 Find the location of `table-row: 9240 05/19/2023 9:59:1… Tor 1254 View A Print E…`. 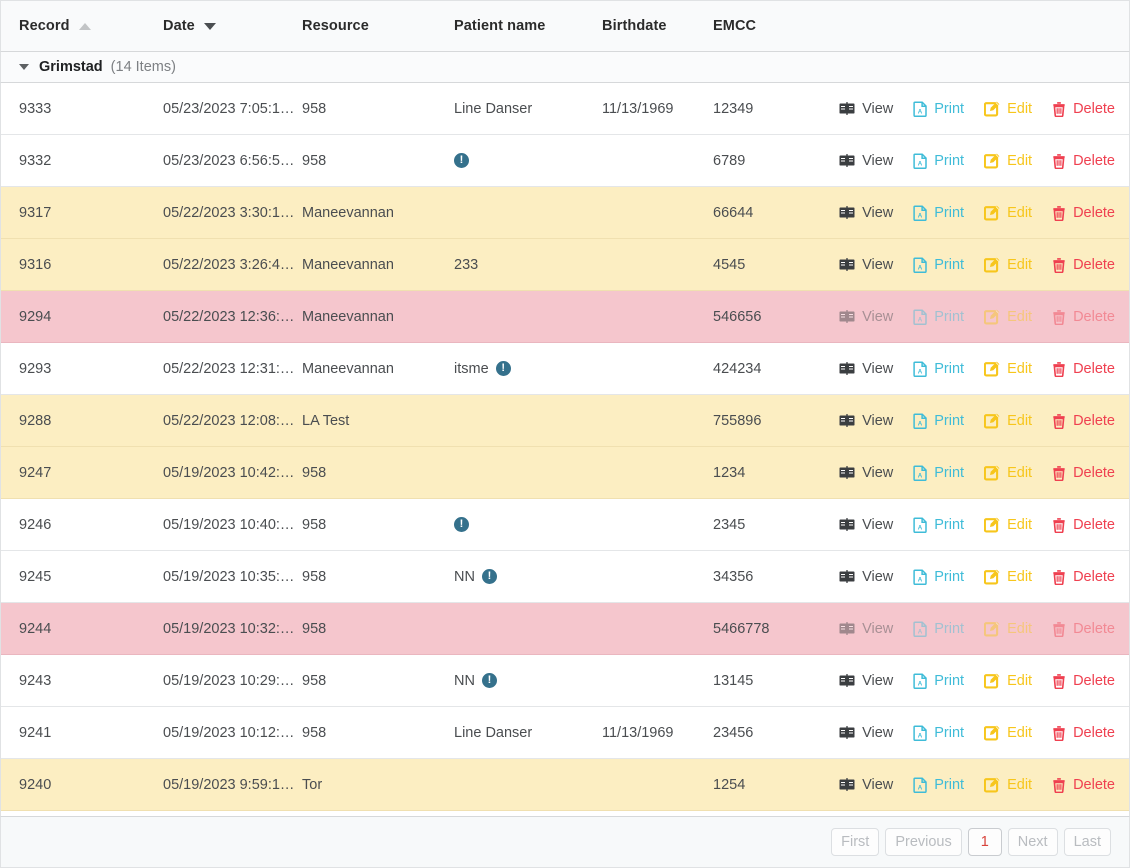

table-row: 9240 05/19/2023 9:59:1… Tor 1254 View A Print E… is located at coordinates (565, 785).